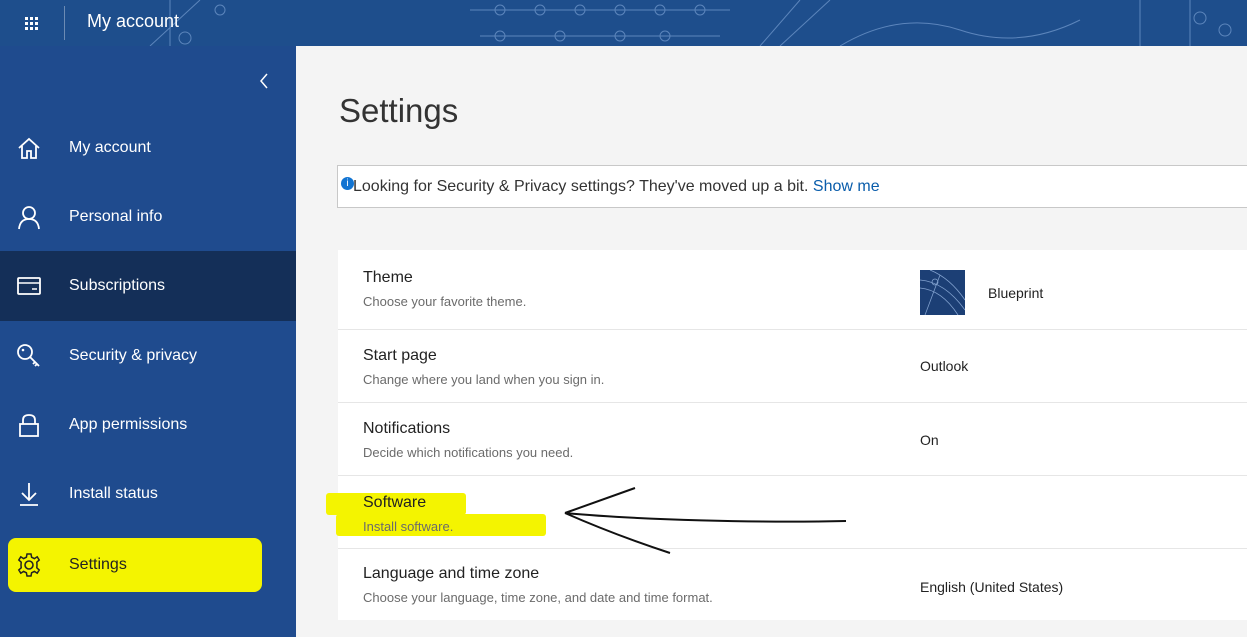 The width and height of the screenshot is (1247, 637). I want to click on show-me-link: Show me, so click(846, 186).